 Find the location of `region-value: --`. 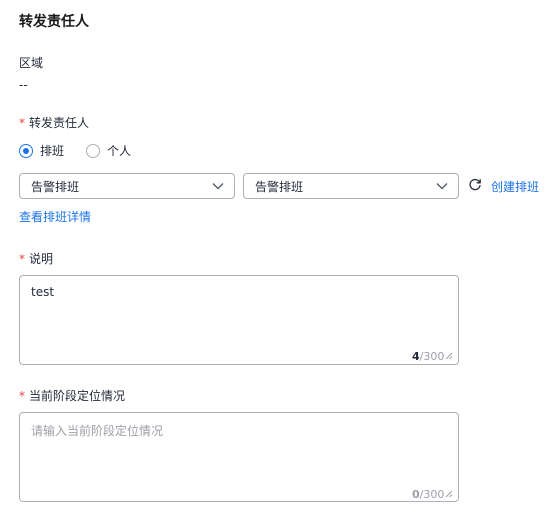

region-value: -- is located at coordinates (23, 85).